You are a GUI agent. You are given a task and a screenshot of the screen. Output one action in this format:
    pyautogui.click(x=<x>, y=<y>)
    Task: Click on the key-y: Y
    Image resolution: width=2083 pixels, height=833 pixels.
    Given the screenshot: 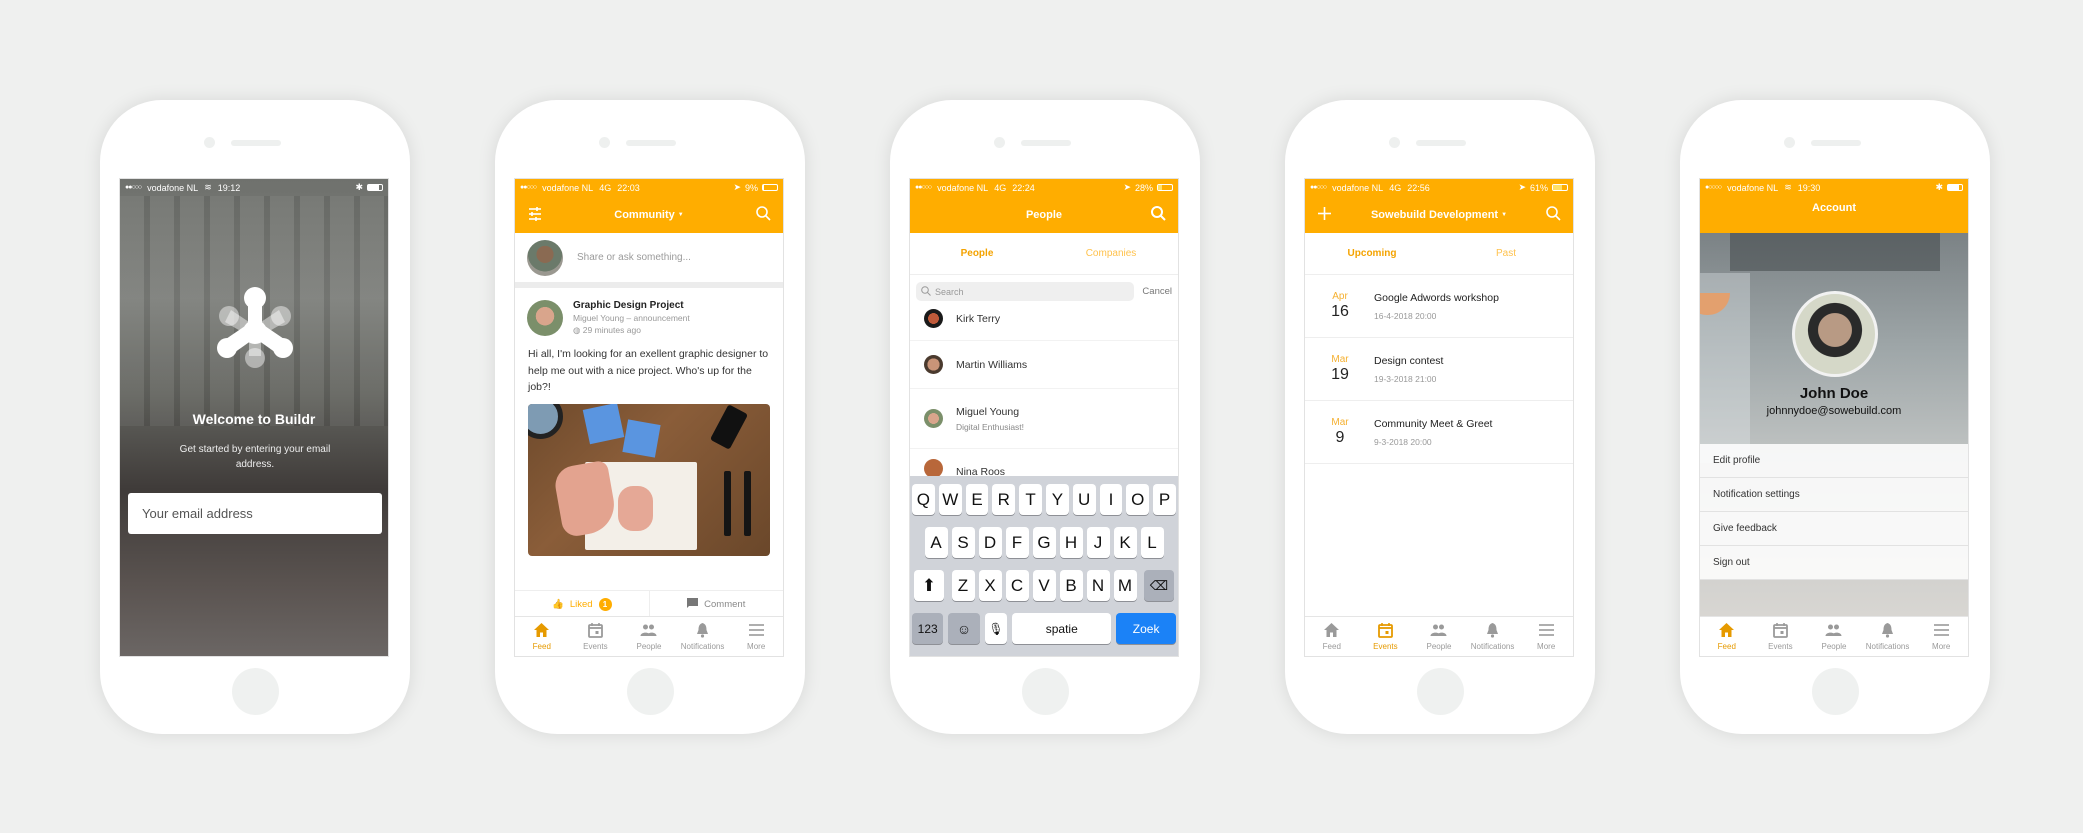 What is the action you would take?
    pyautogui.click(x=1057, y=499)
    